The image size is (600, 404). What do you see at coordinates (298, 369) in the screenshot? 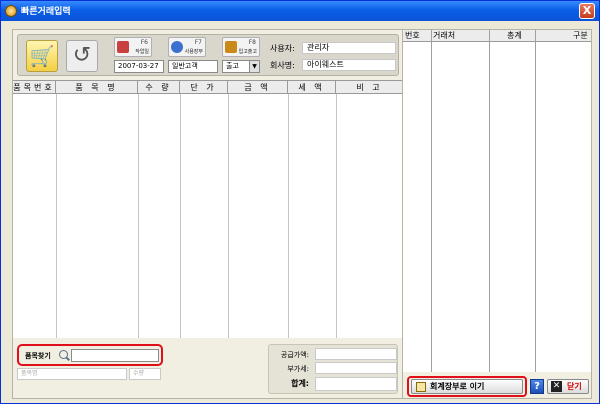
I see `vat-label: 부가세:` at bounding box center [298, 369].